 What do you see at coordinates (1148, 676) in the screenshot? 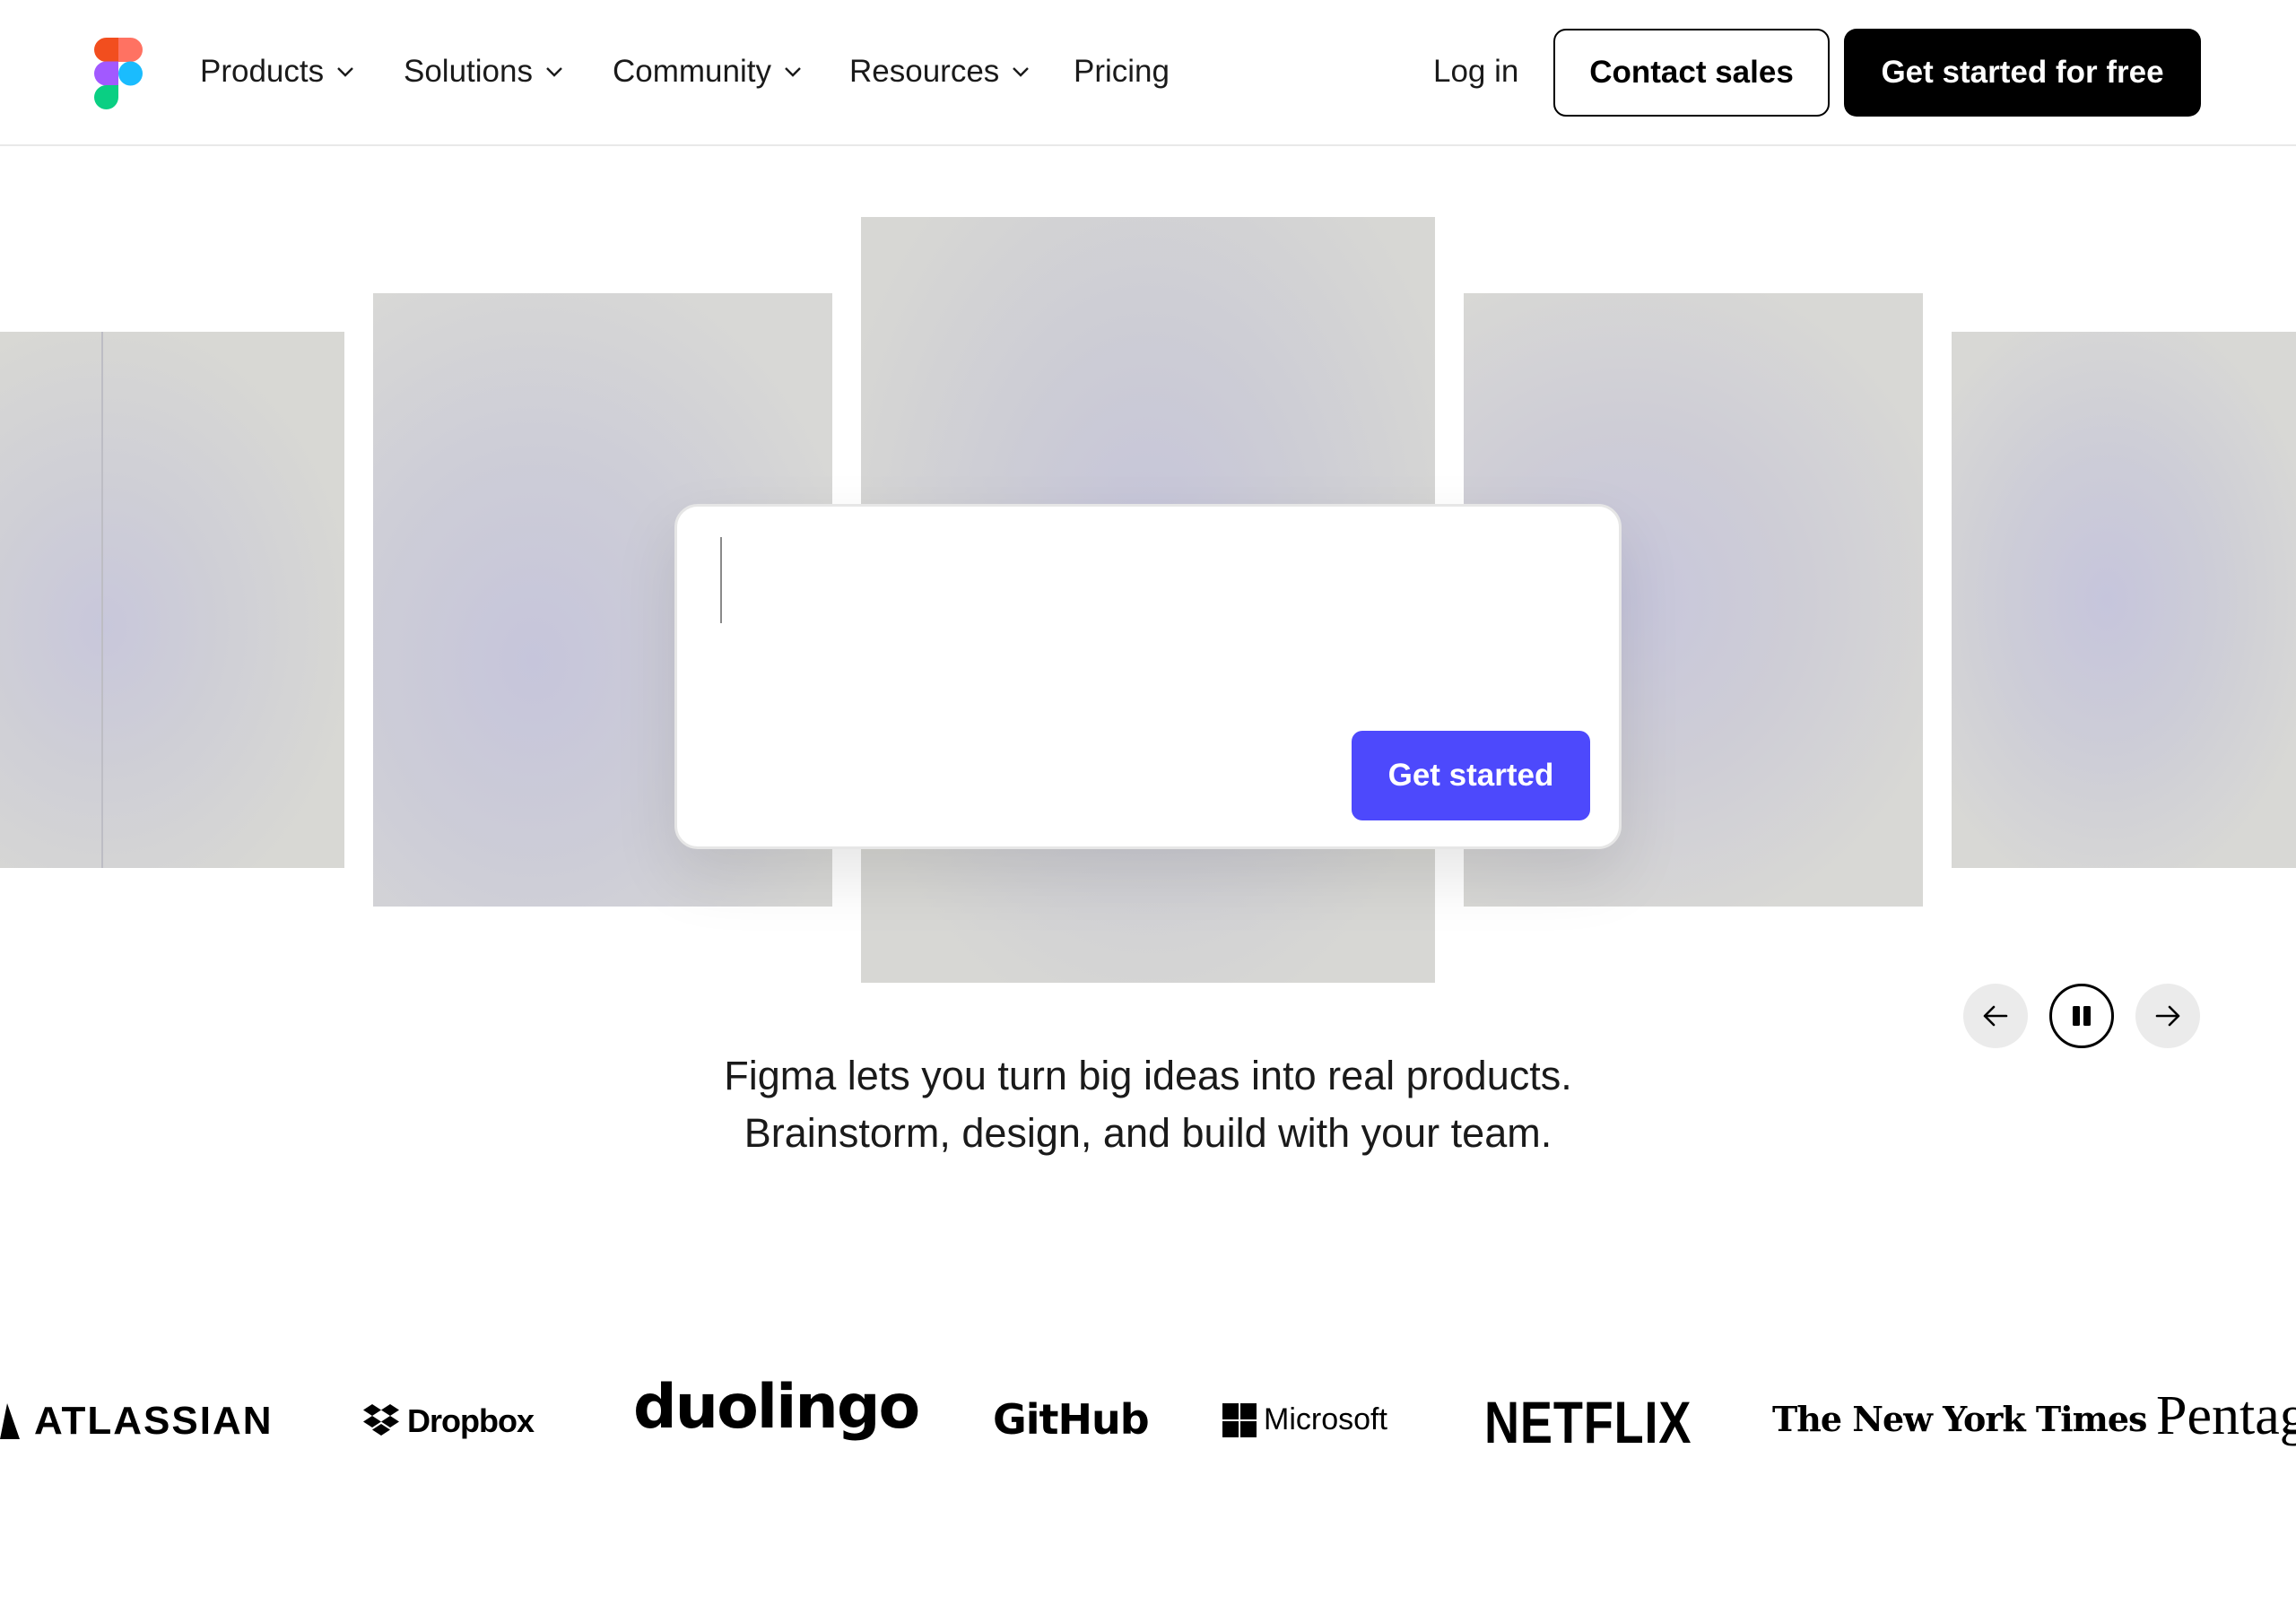
I see `prompt-input-box: Get started` at bounding box center [1148, 676].